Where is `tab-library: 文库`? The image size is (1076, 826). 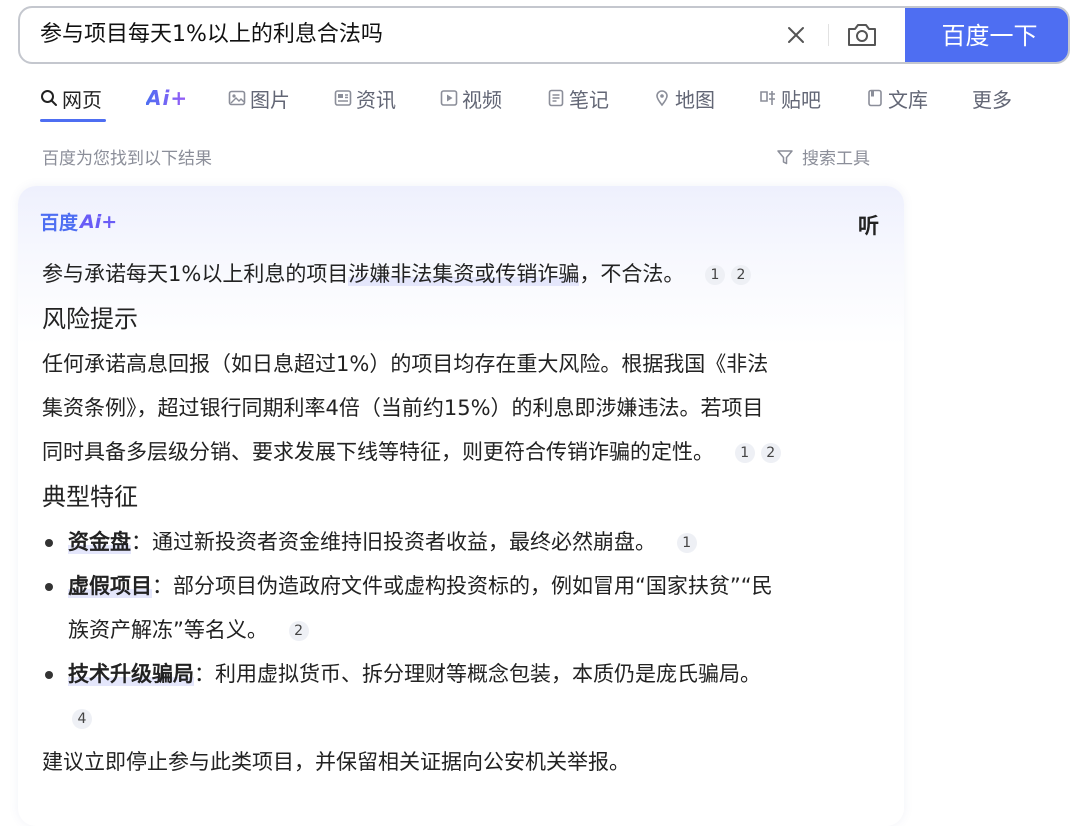
tab-library: 文库 is located at coordinates (897, 98).